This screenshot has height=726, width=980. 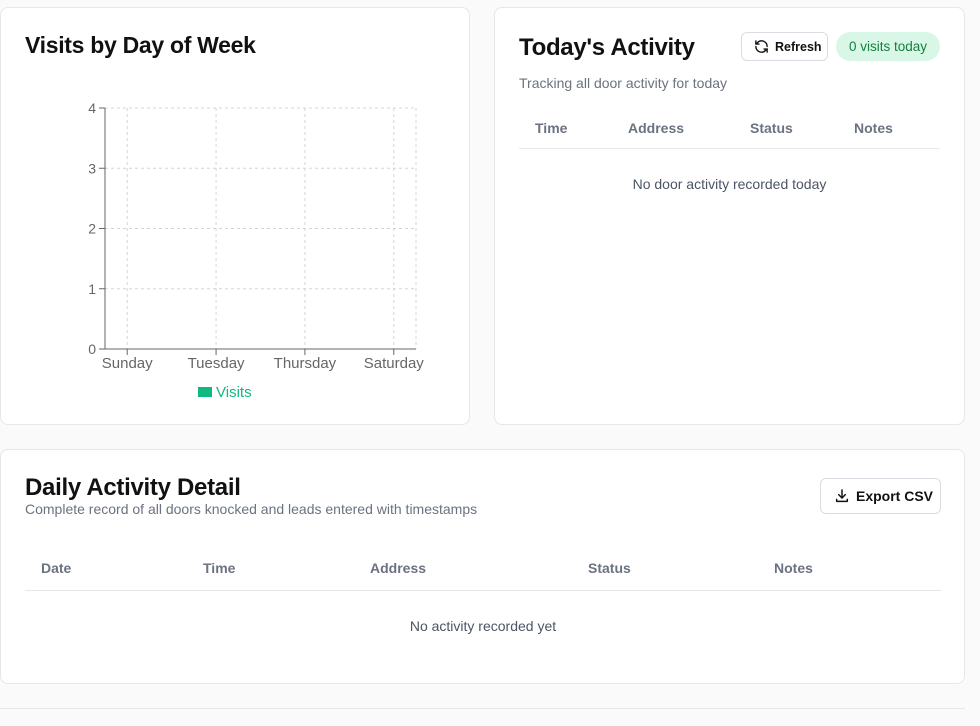 What do you see at coordinates (305, 363) in the screenshot?
I see `x-tick-label: Thursday` at bounding box center [305, 363].